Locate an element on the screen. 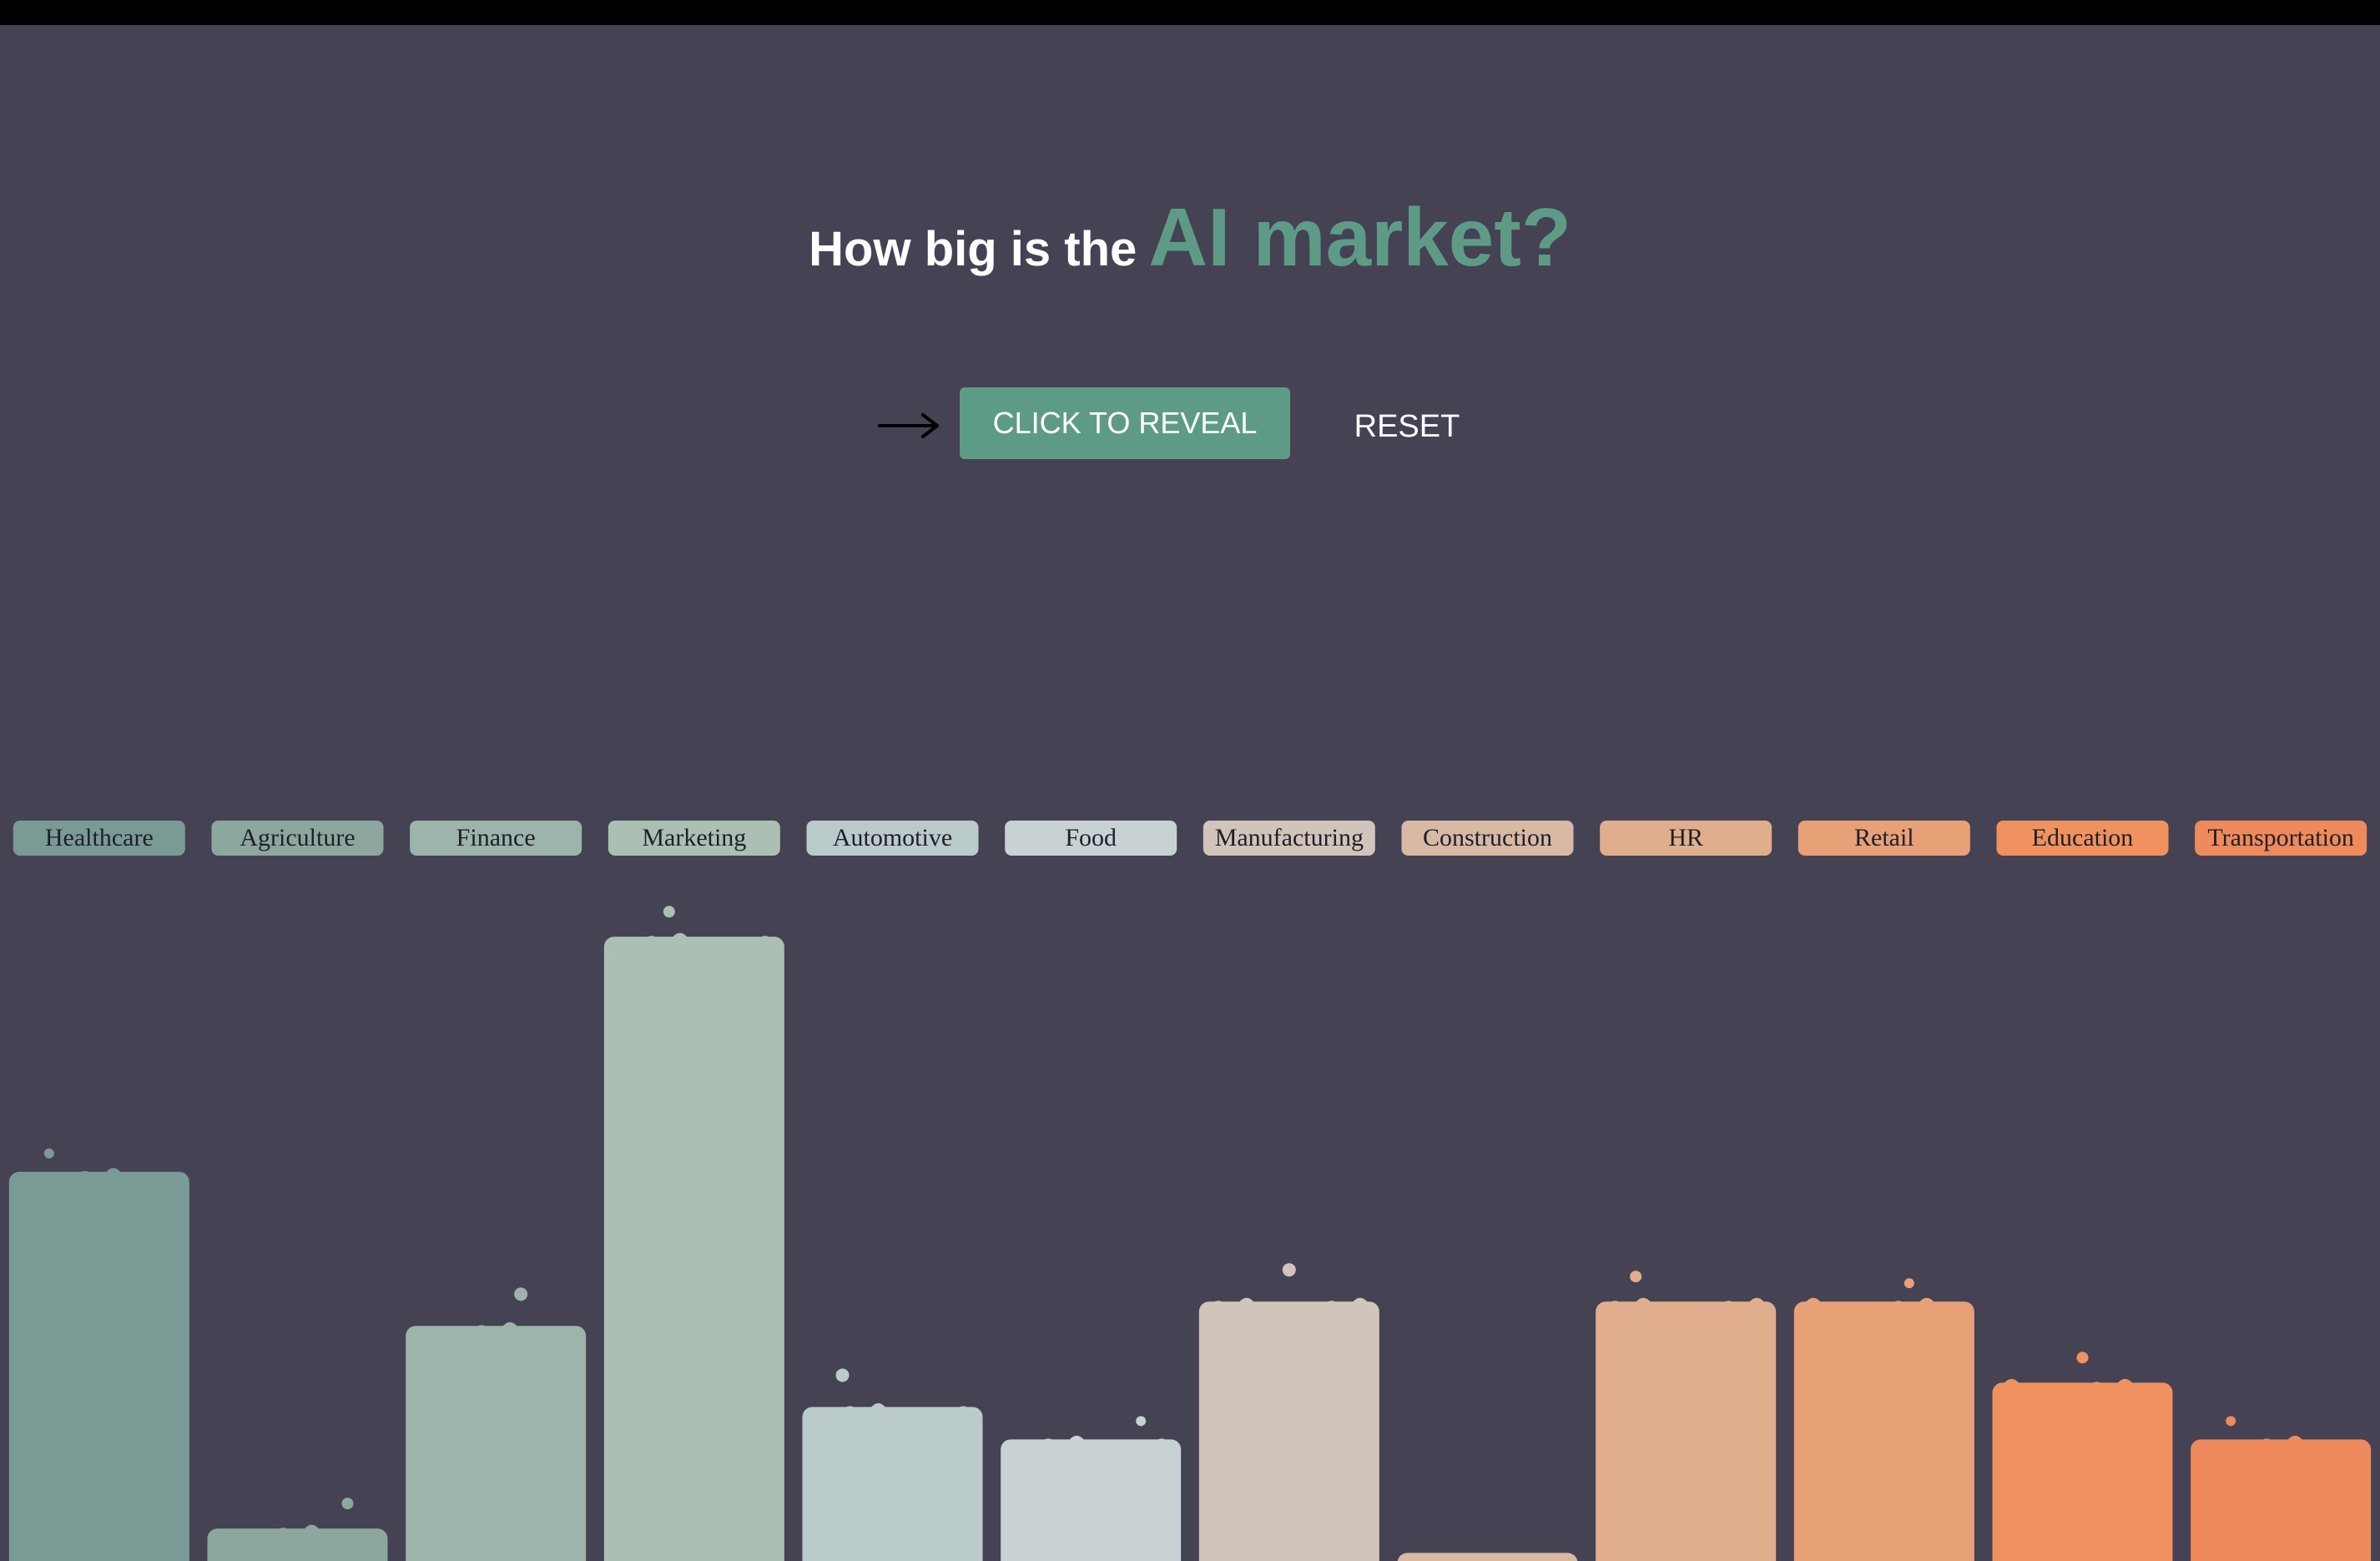 This screenshot has width=2380, height=1561. category-label-automotive: Automotive is located at coordinates (892, 837).